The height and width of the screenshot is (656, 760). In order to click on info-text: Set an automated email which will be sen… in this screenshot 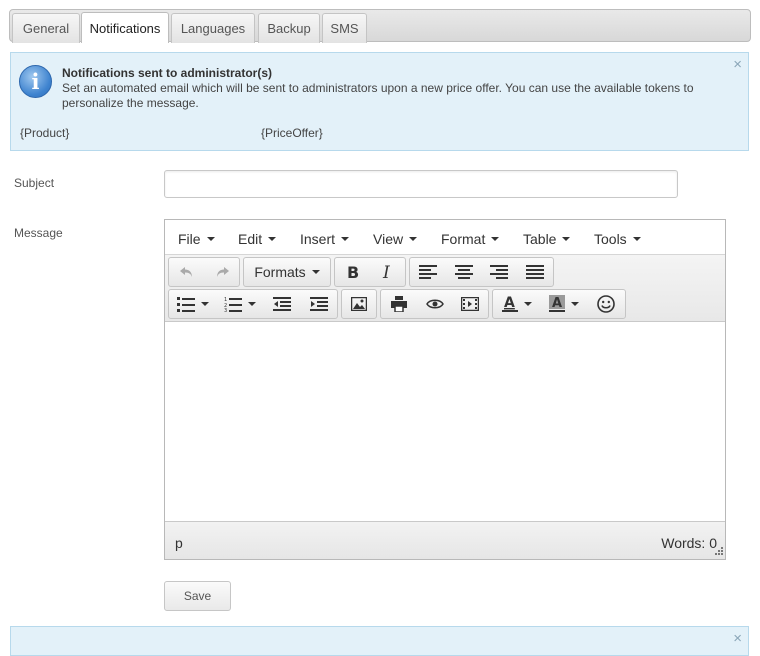, I will do `click(378, 95)`.